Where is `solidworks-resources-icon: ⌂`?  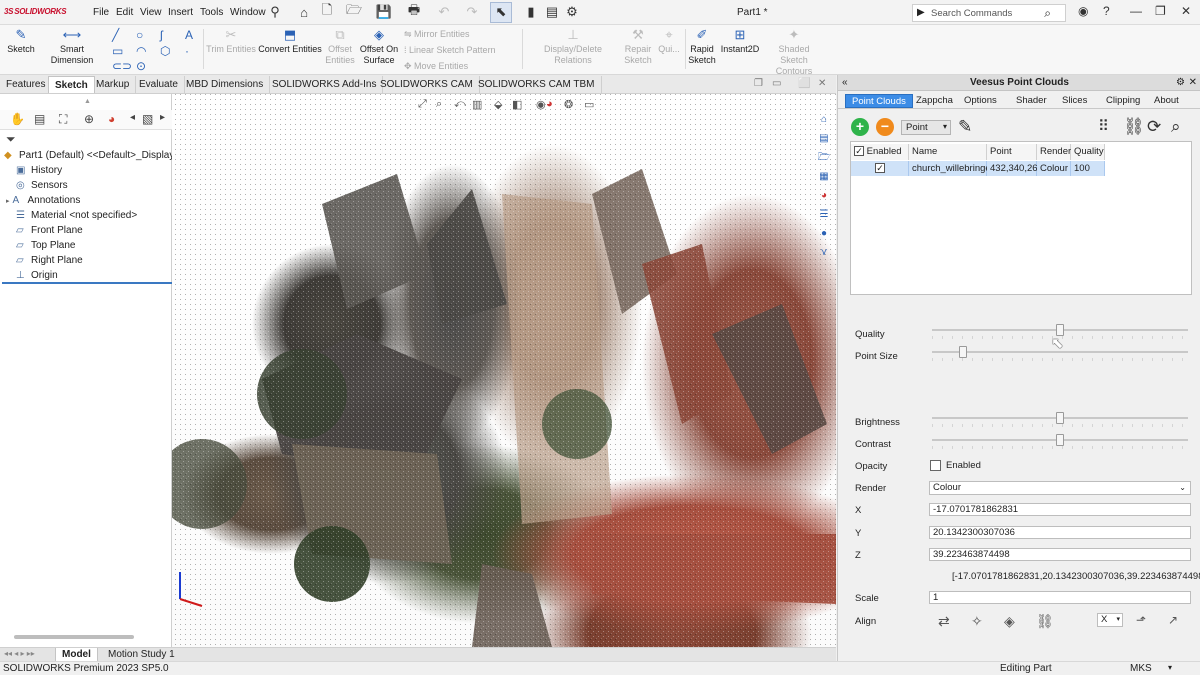
solidworks-resources-icon: ⌂ is located at coordinates (824, 120).